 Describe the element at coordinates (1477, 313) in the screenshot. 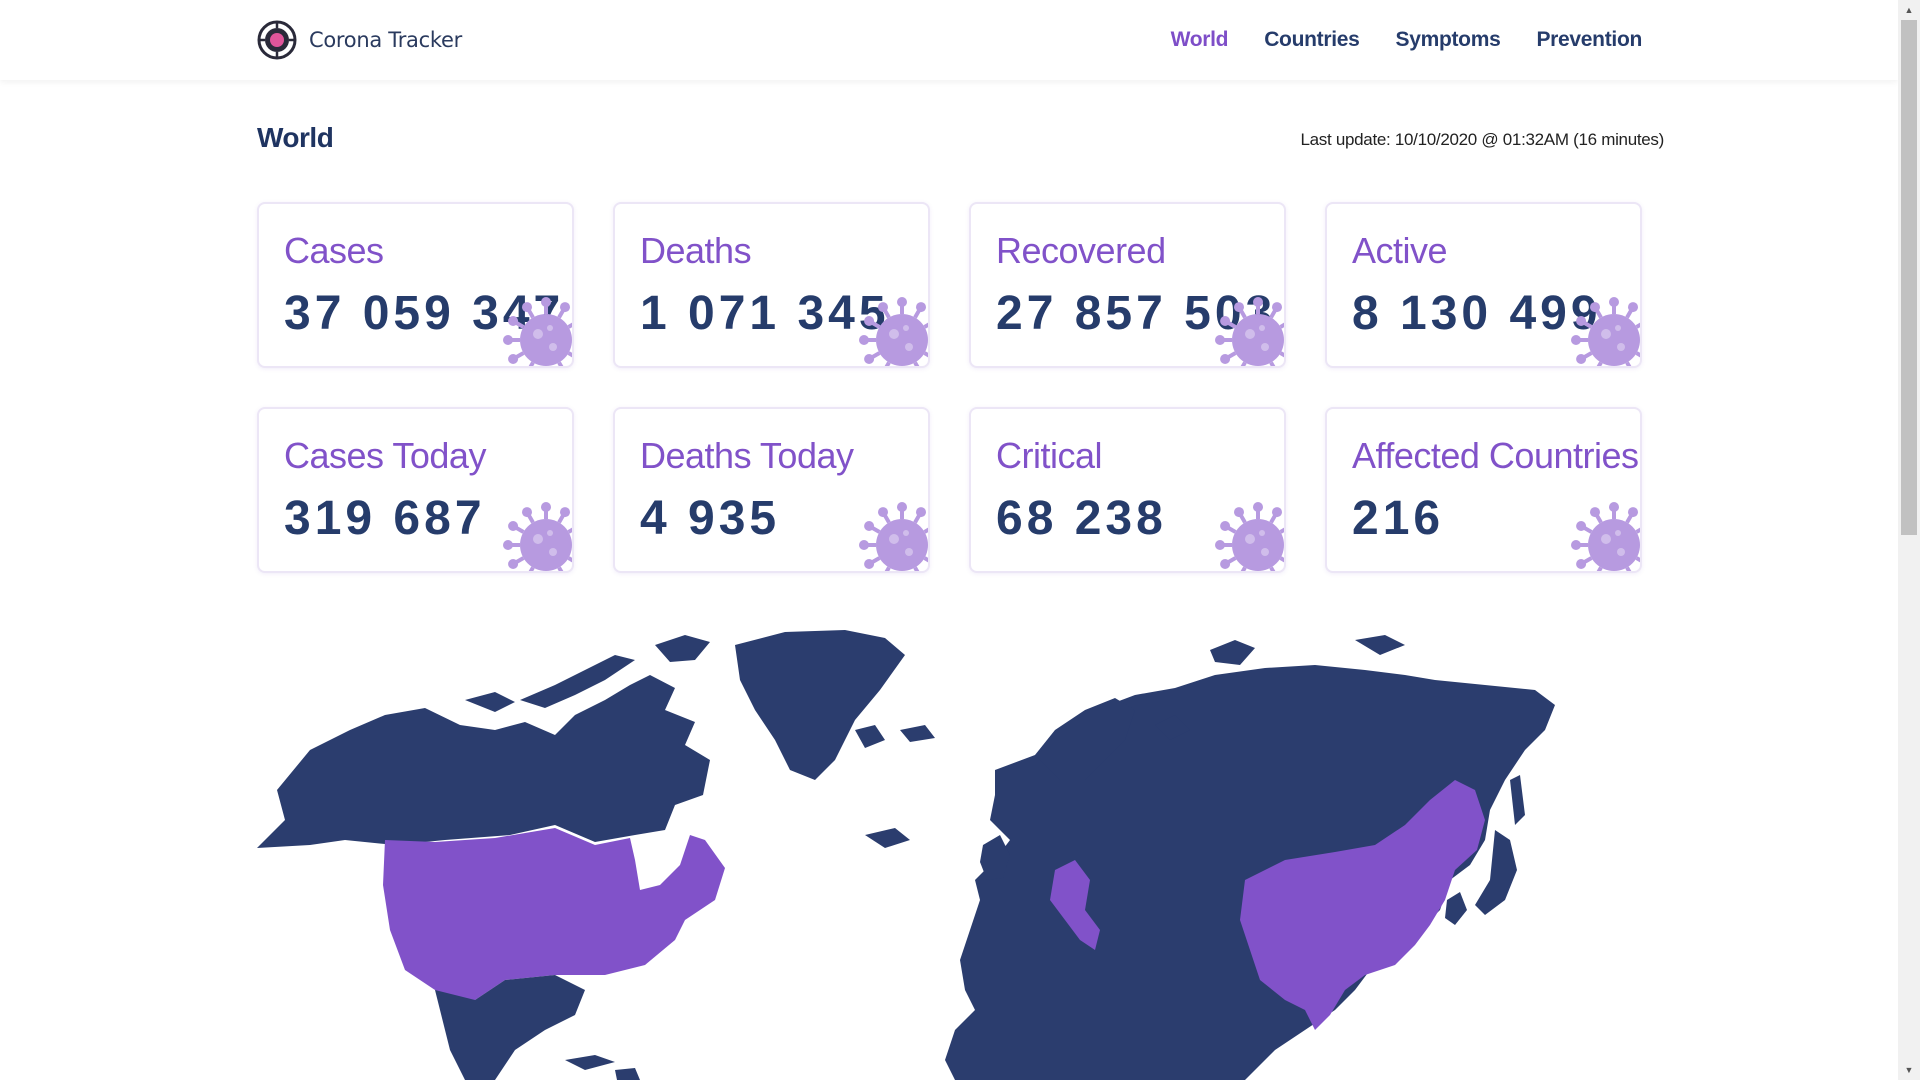

I see `stat-value: 8 130 499` at that location.